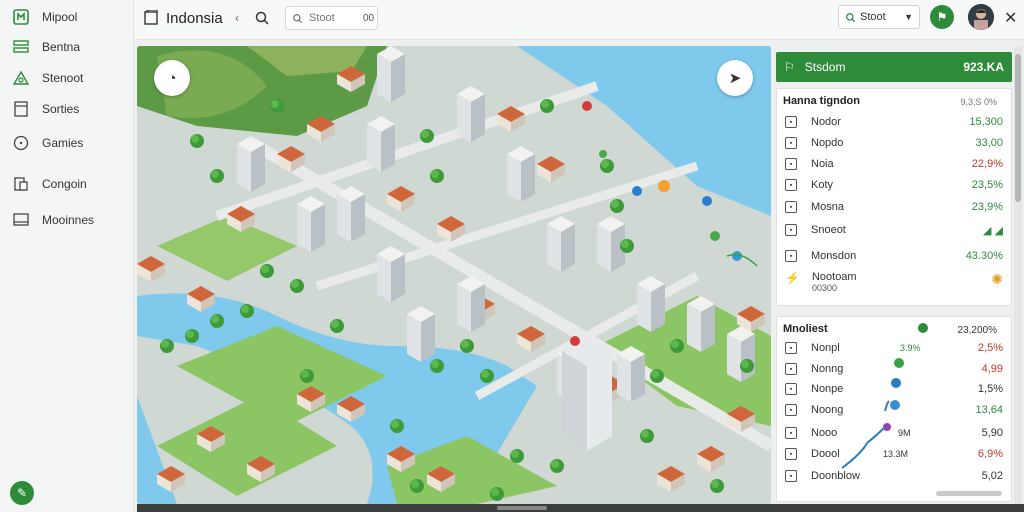  I want to click on sidebar-item-congoin: Congoin, so click(49, 184).